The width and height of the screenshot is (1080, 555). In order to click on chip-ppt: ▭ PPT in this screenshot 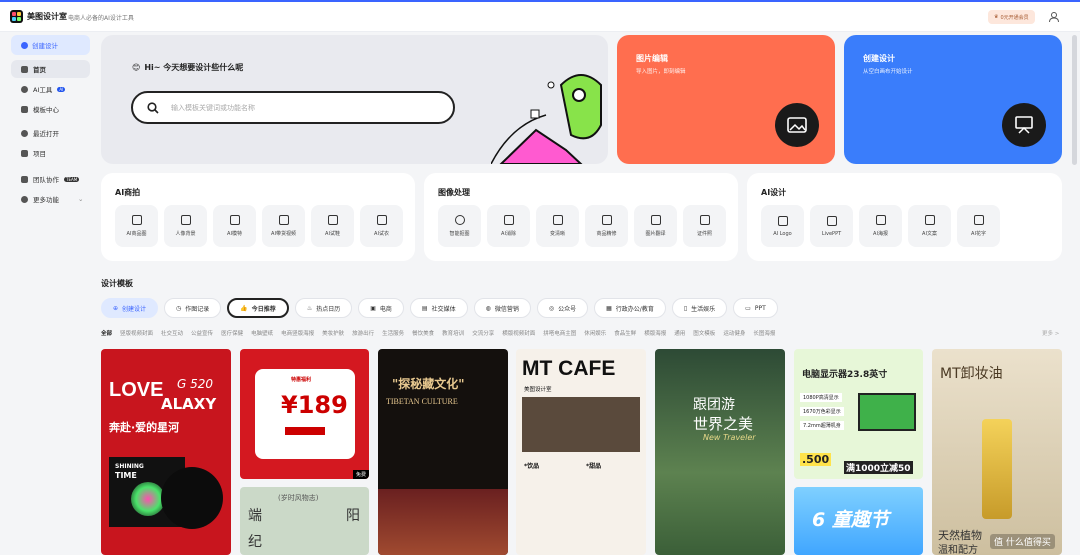, I will do `click(755, 308)`.